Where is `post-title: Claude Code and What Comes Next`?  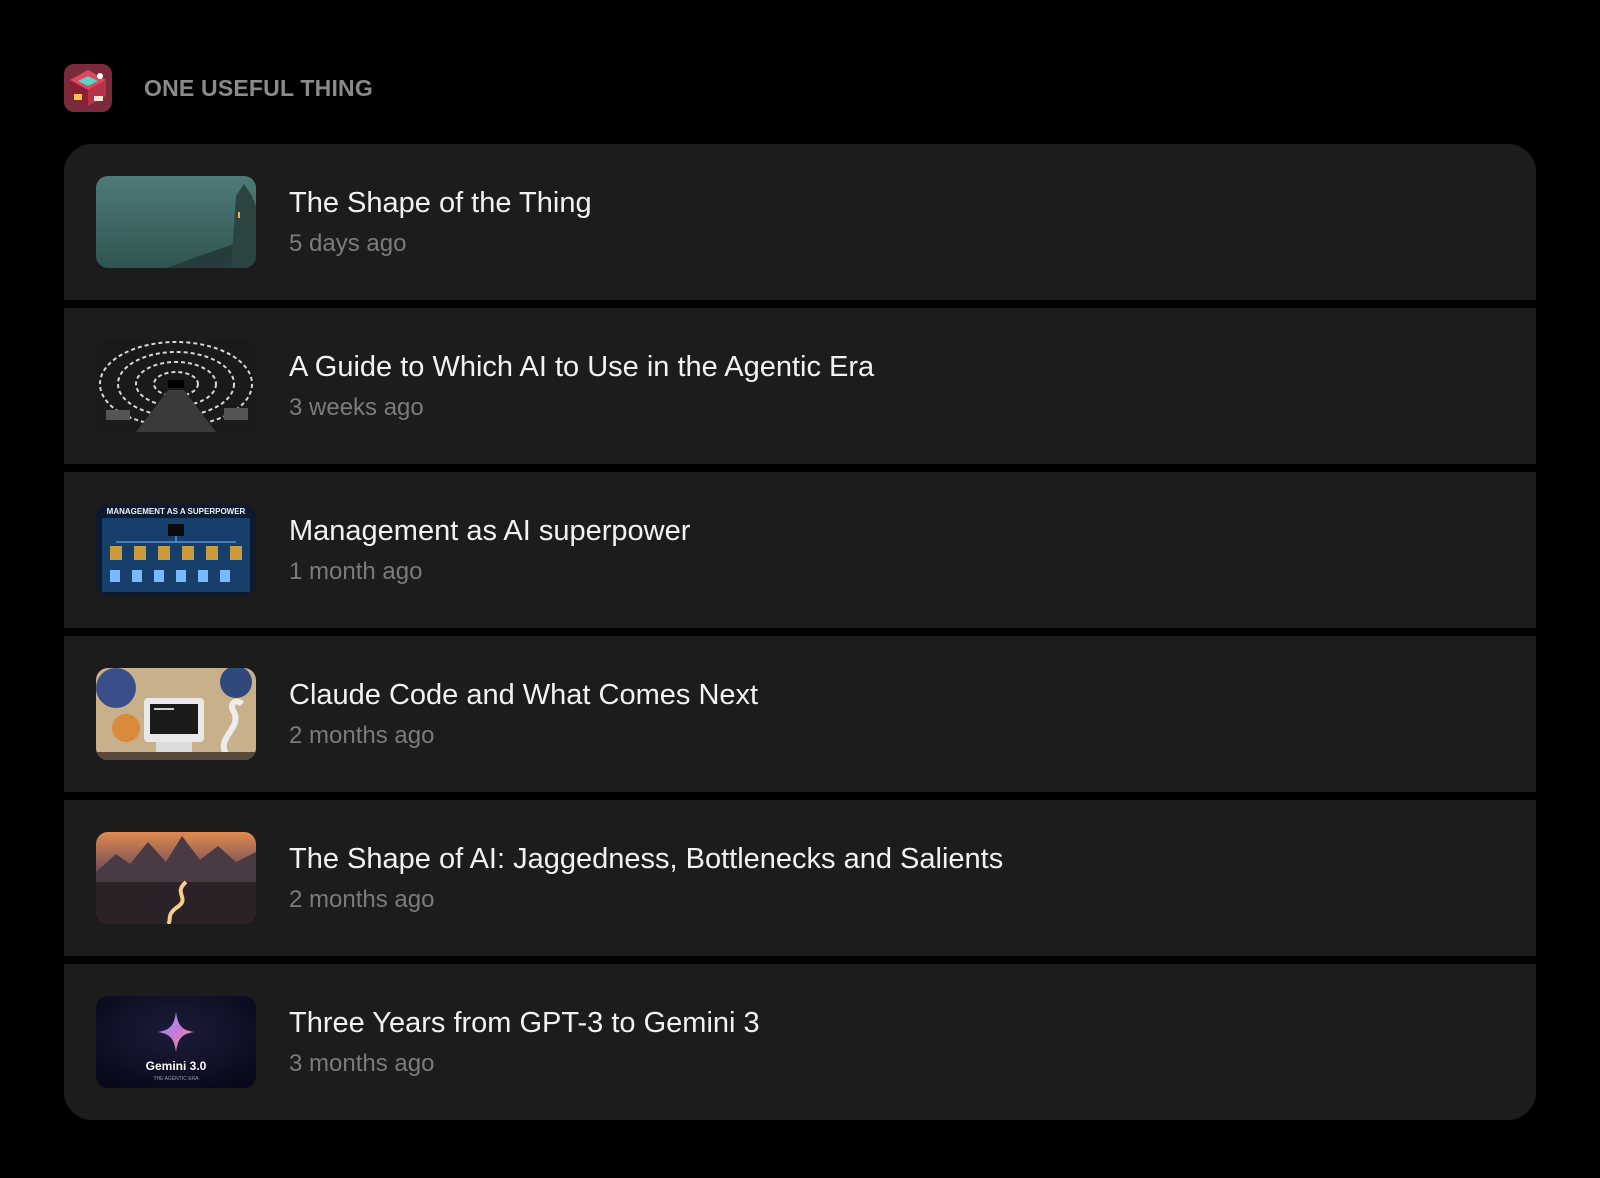 post-title: Claude Code and What Comes Next is located at coordinates (523, 695).